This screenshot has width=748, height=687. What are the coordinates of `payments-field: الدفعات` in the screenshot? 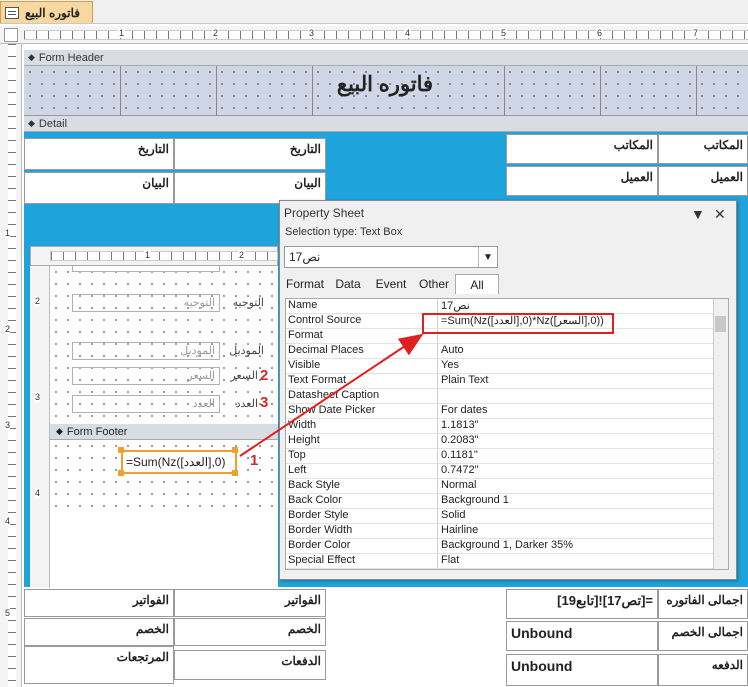 It's located at (250, 665).